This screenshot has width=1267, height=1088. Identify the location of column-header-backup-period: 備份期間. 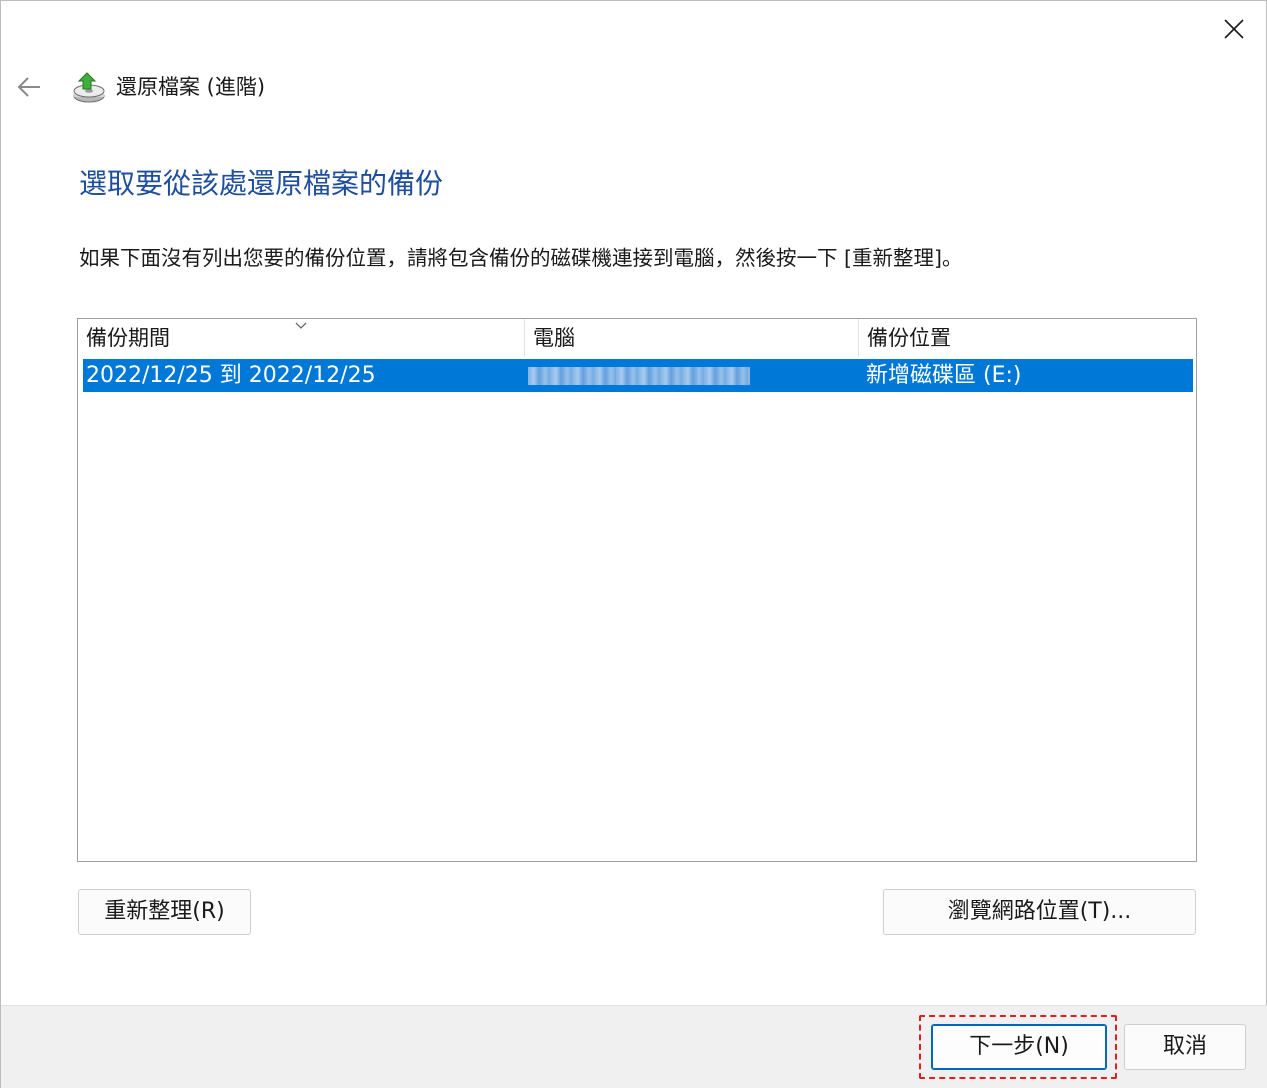
(301, 338).